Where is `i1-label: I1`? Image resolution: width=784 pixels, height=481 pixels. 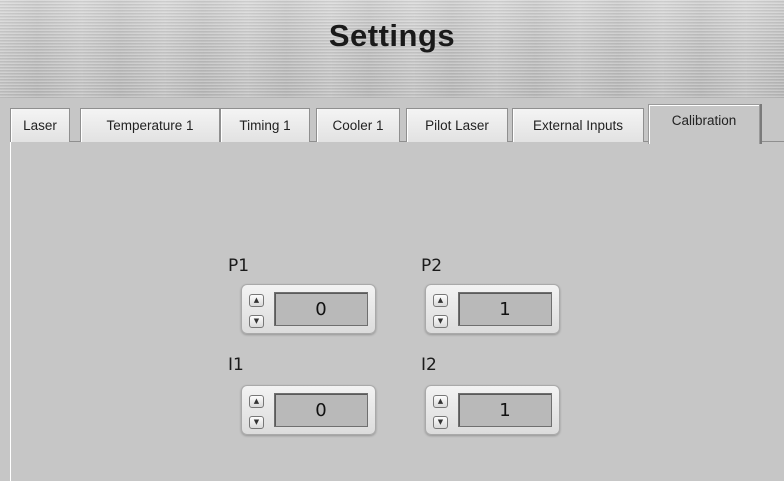
i1-label: I1 is located at coordinates (236, 365).